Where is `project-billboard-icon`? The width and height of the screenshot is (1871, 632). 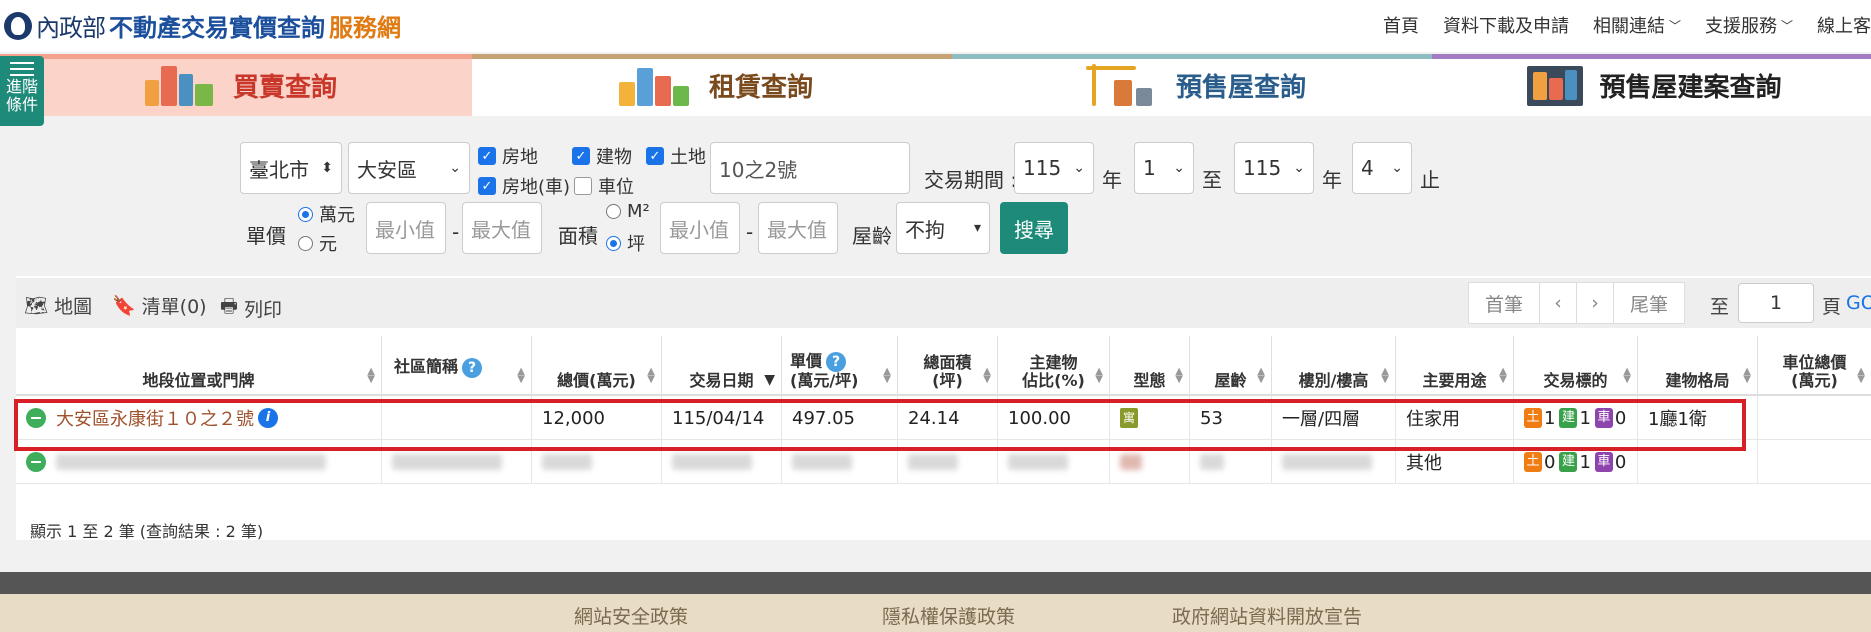
project-billboard-icon is located at coordinates (1556, 85).